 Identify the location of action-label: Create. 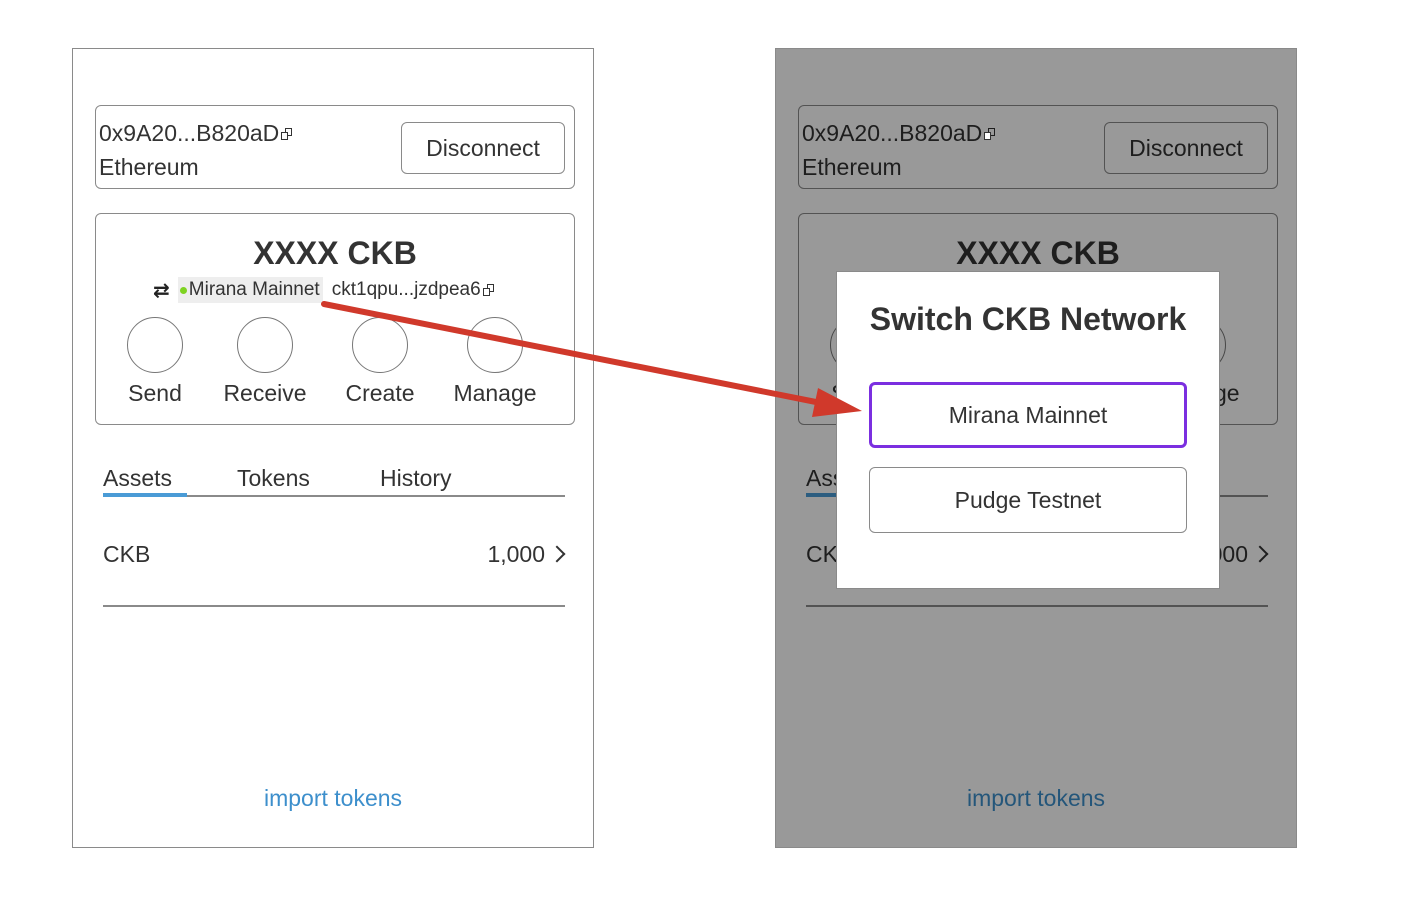
(380, 393).